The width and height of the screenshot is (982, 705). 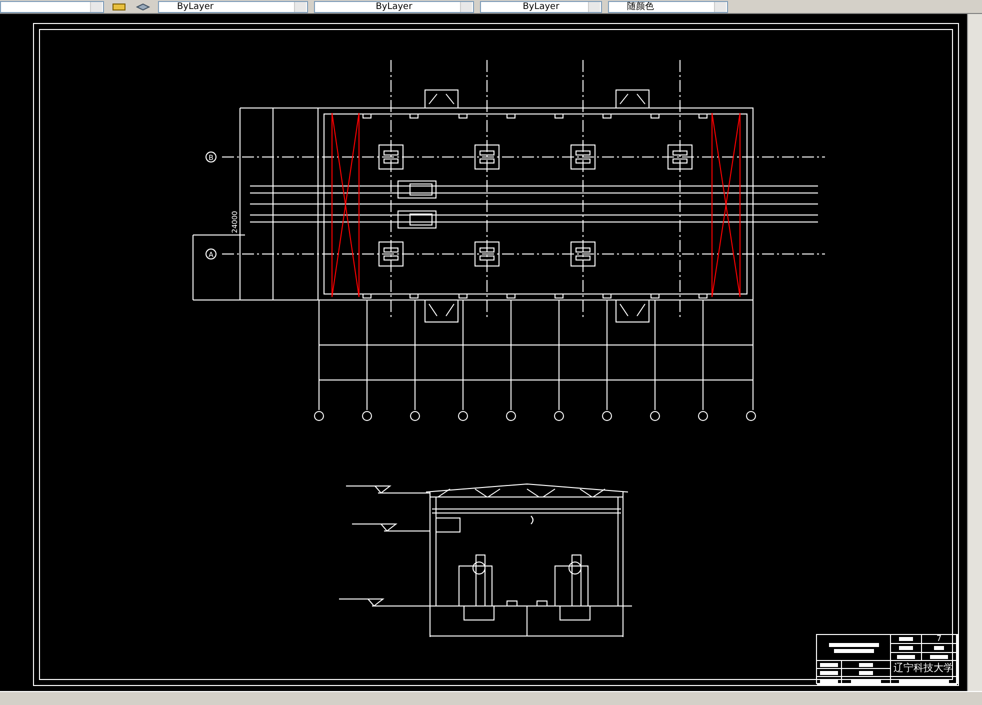 I want to click on layer-icon, so click(x=119, y=7).